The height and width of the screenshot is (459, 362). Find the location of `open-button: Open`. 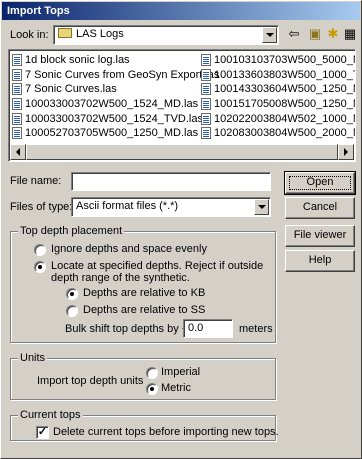

open-button: Open is located at coordinates (320, 183).